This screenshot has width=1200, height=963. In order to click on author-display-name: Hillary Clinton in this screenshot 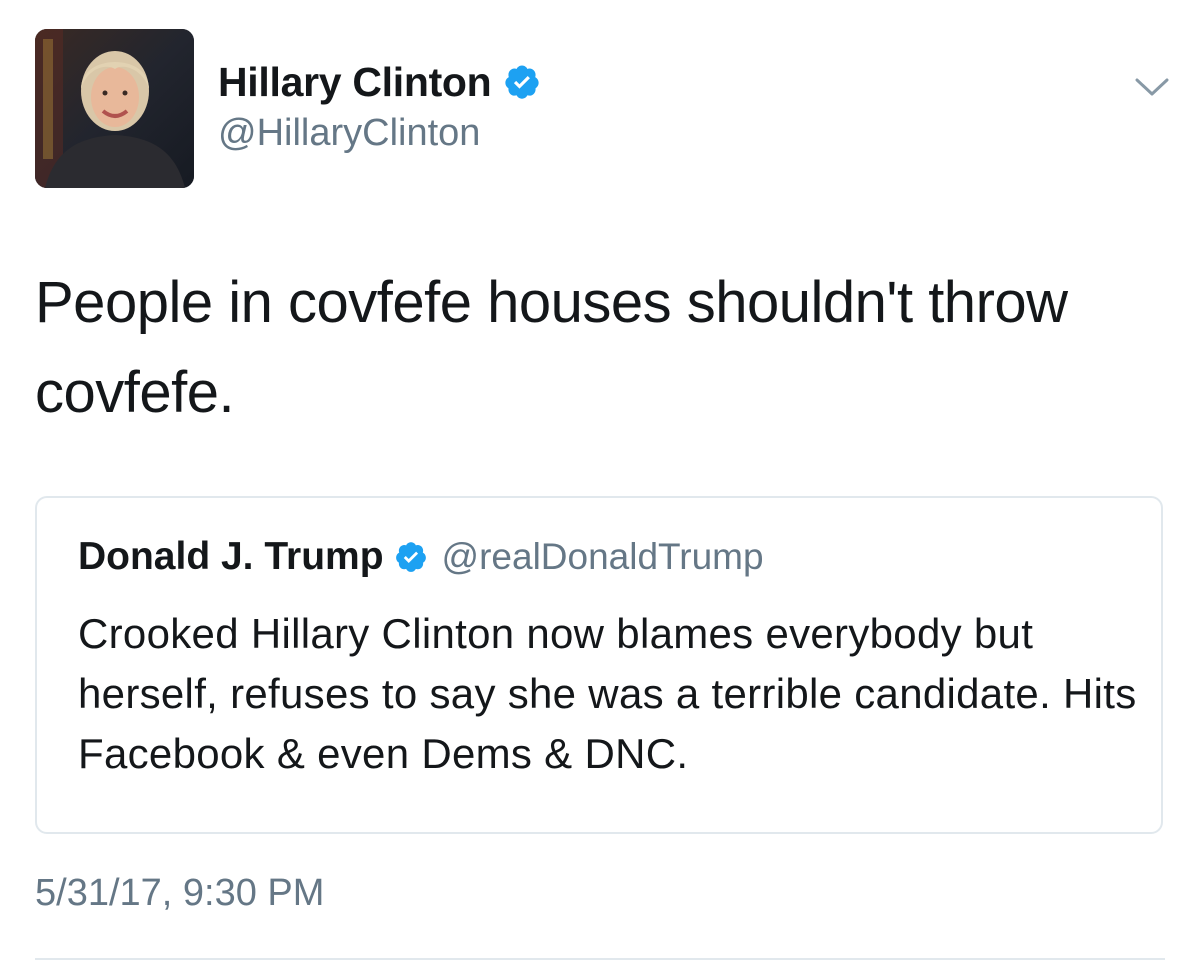, I will do `click(355, 82)`.